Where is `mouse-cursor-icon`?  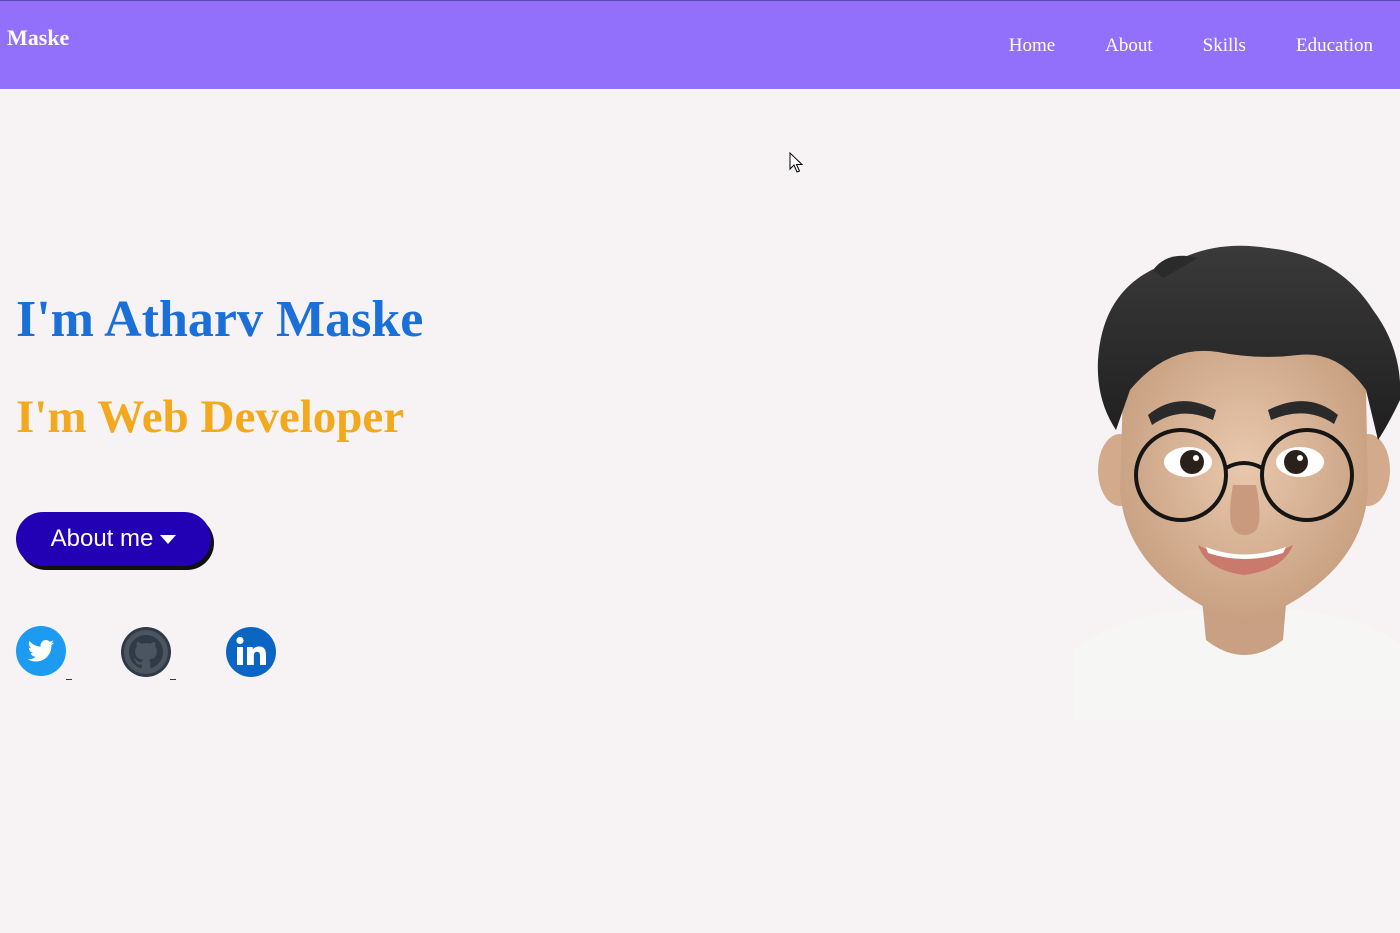 mouse-cursor-icon is located at coordinates (796, 162).